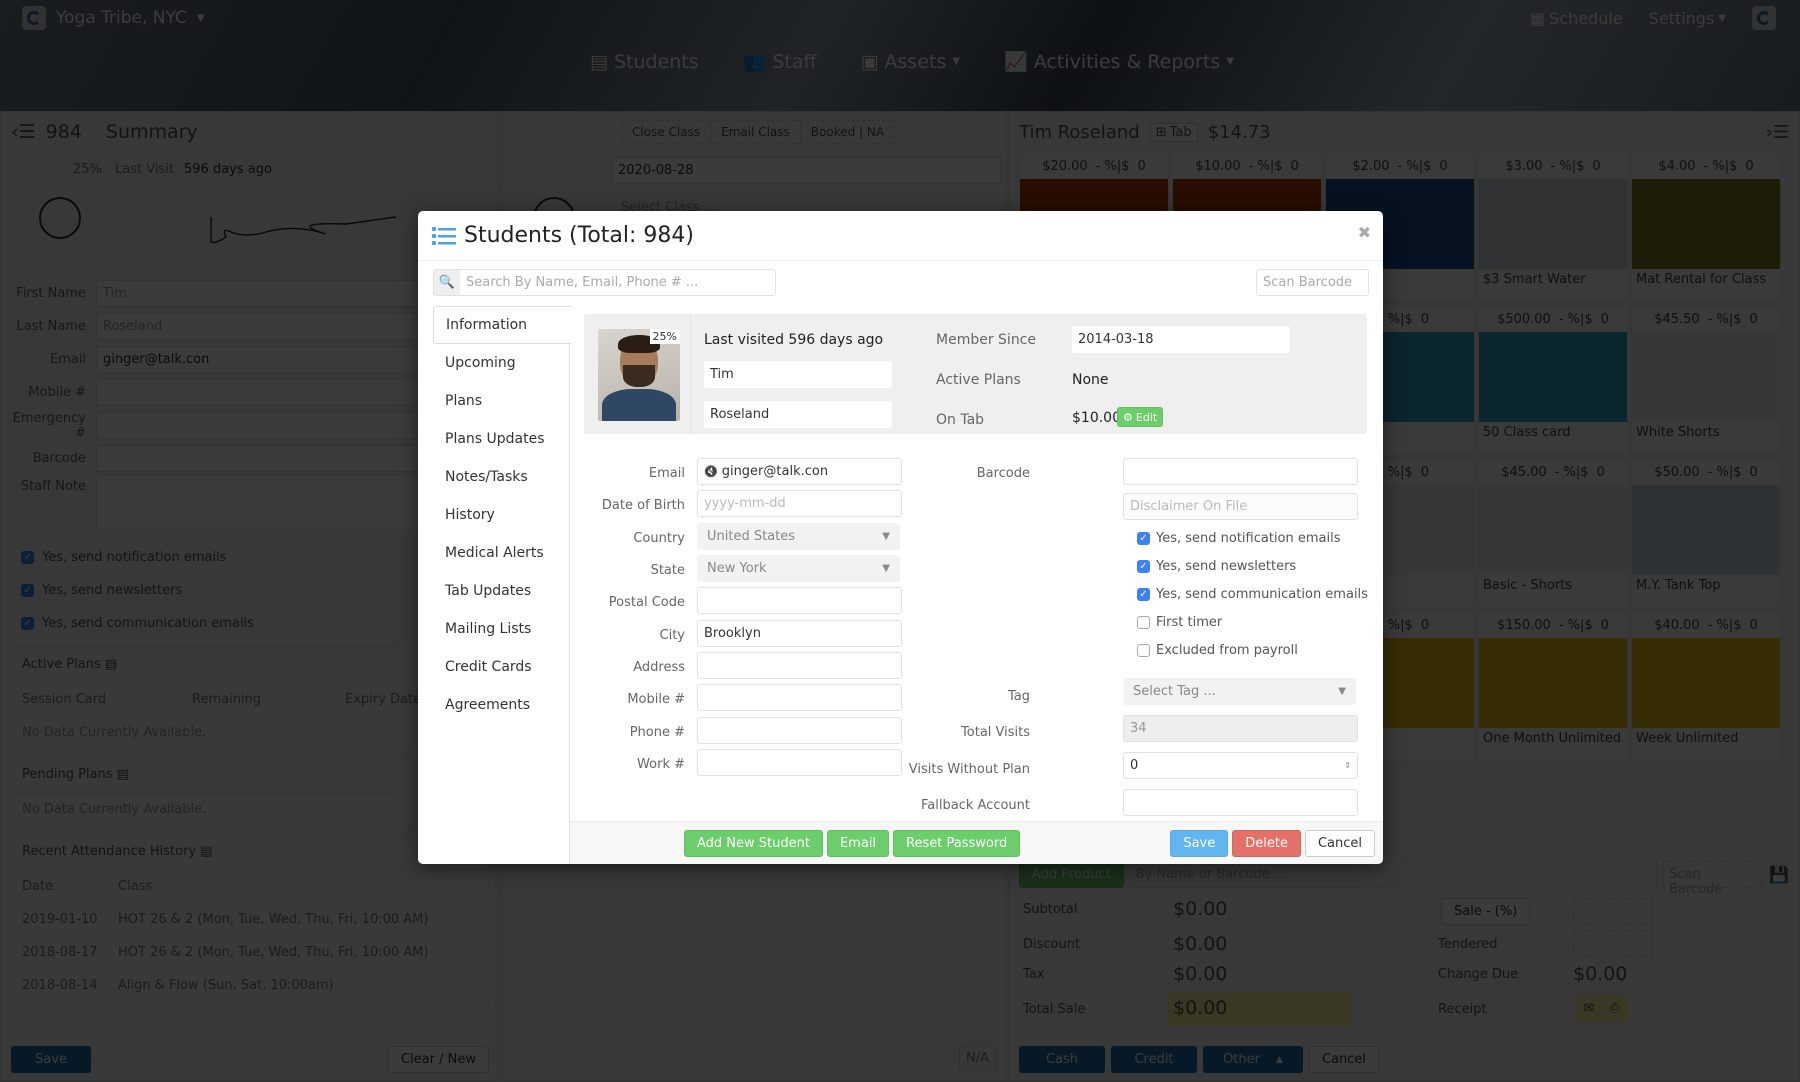 This screenshot has height=1082, width=1800. I want to click on visits-without-plan-value: 0, so click(1134, 765).